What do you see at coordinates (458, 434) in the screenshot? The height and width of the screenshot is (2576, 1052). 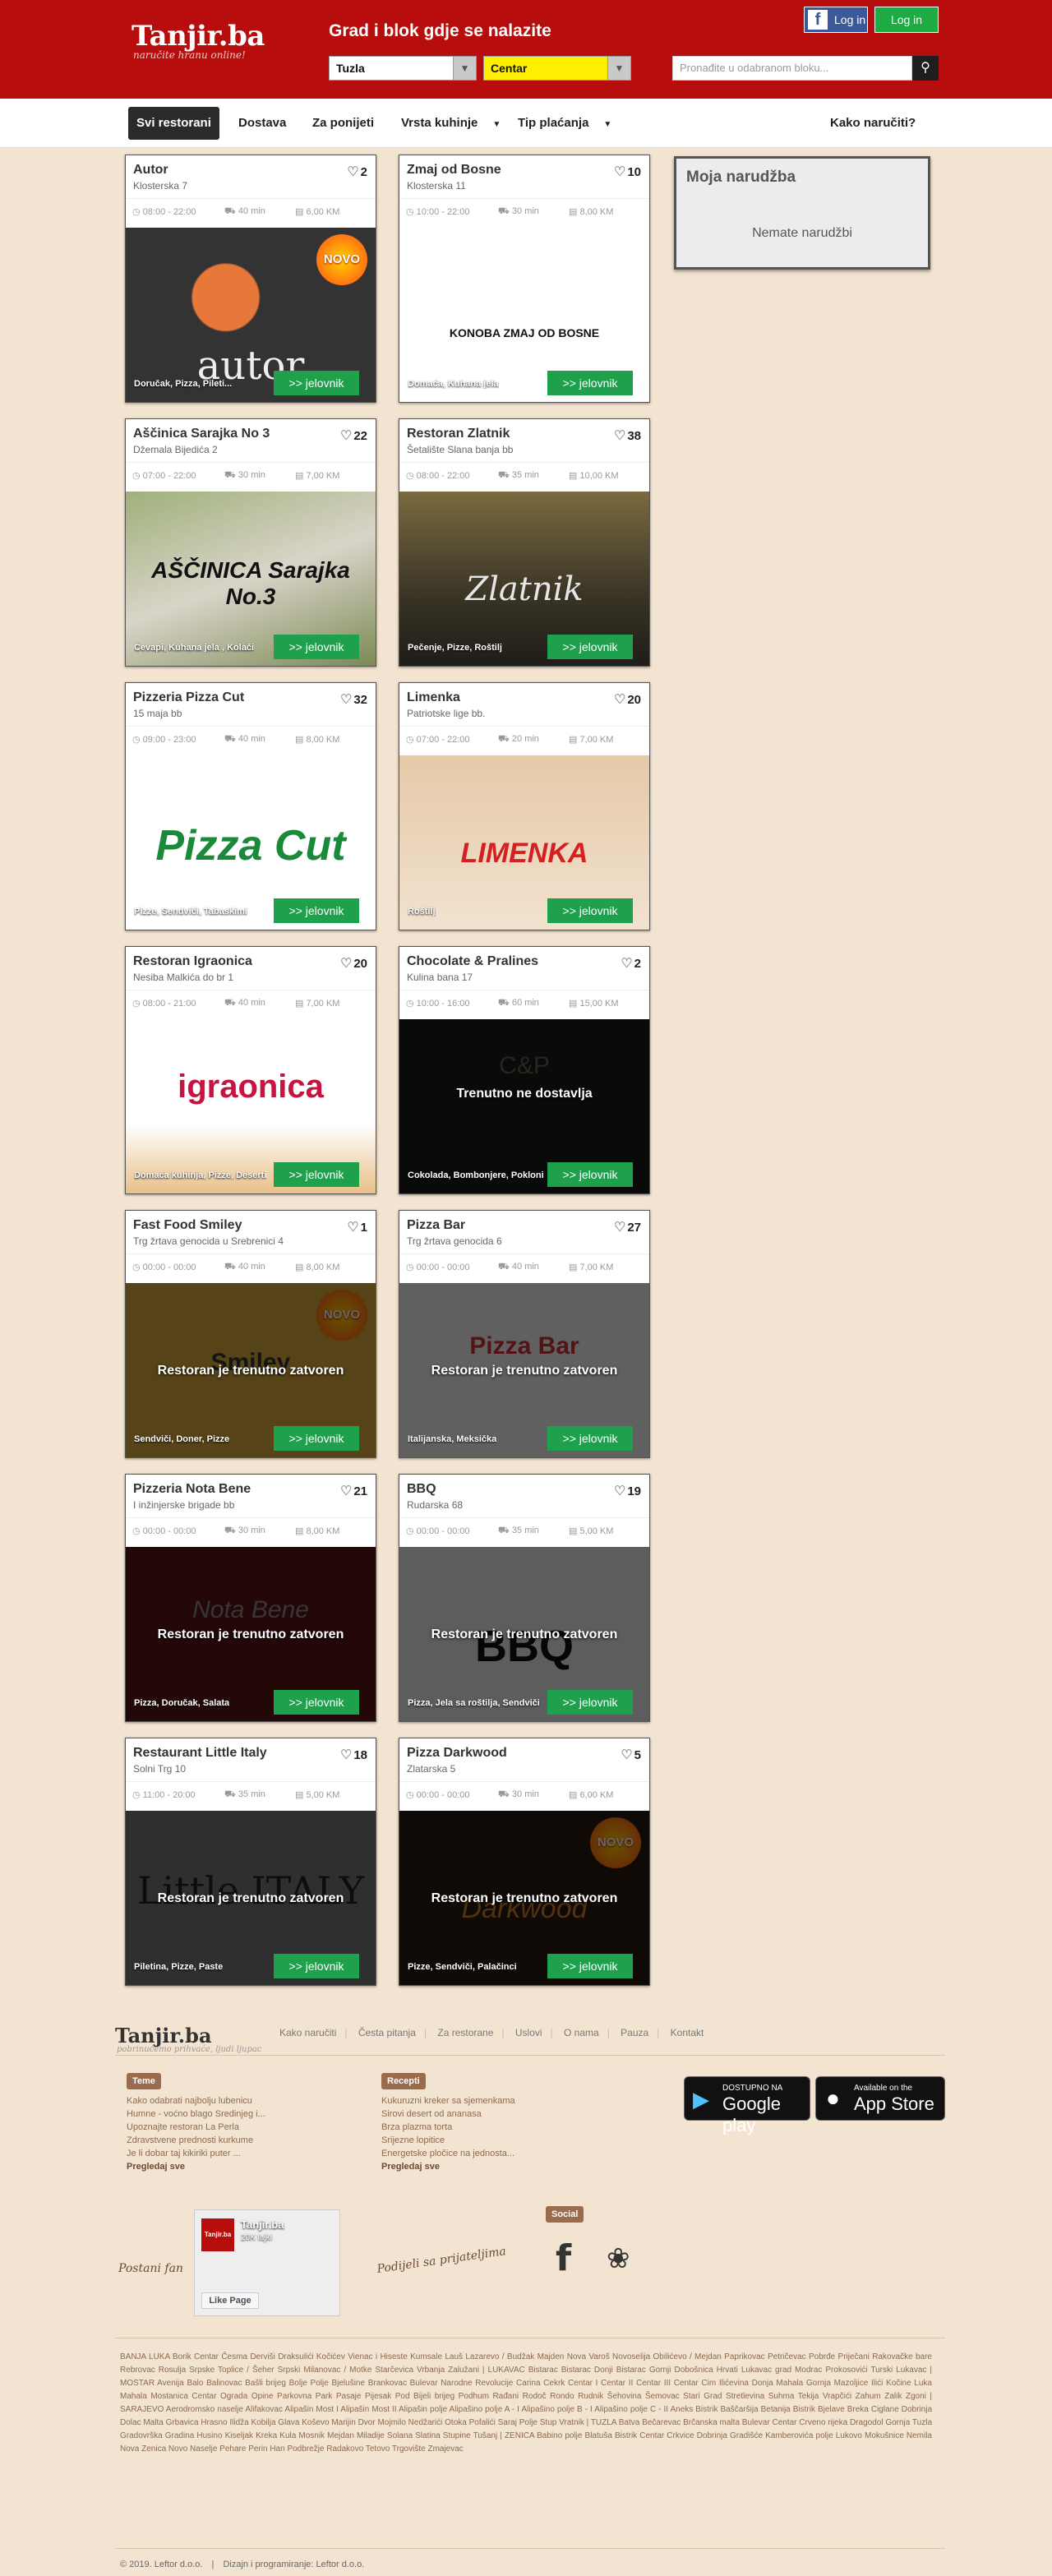 I see `restaurant-name: Restoran Zlatnik` at bounding box center [458, 434].